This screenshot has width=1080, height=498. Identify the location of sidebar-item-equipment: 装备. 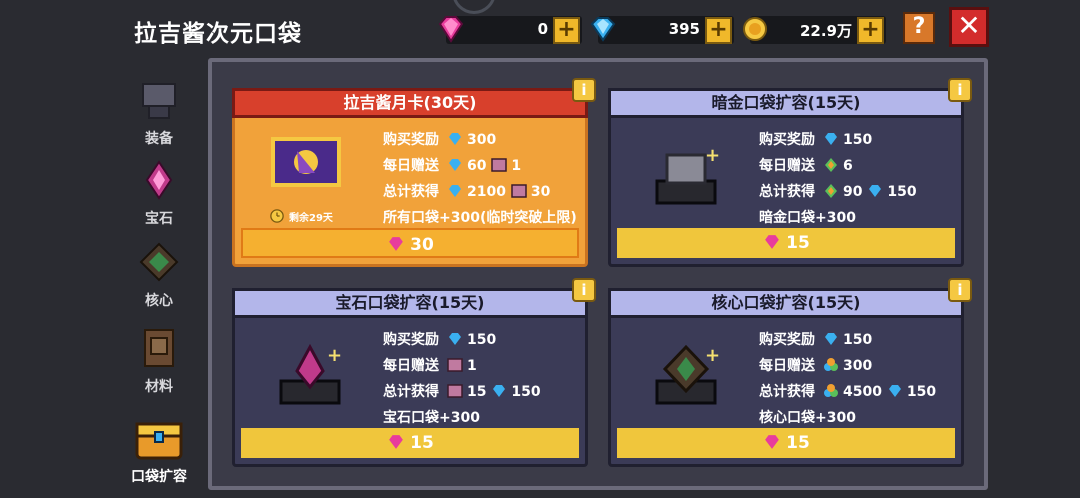
(159, 113).